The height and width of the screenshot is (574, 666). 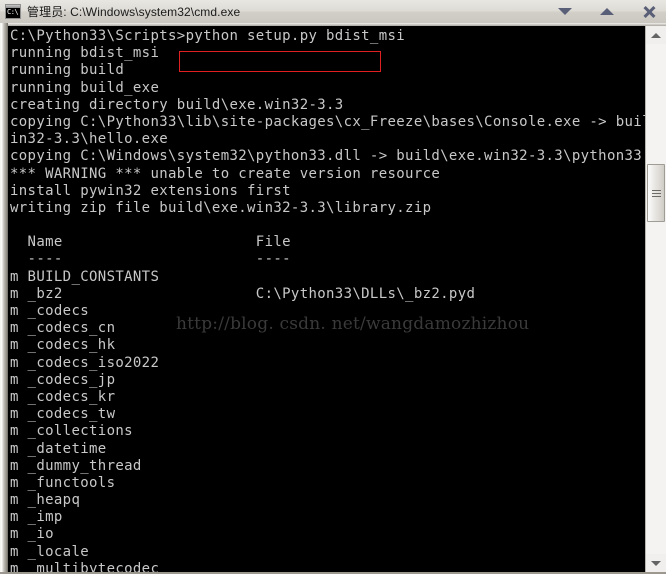 I want to click on console-line: m _codecs_iso2022, so click(x=85, y=362).